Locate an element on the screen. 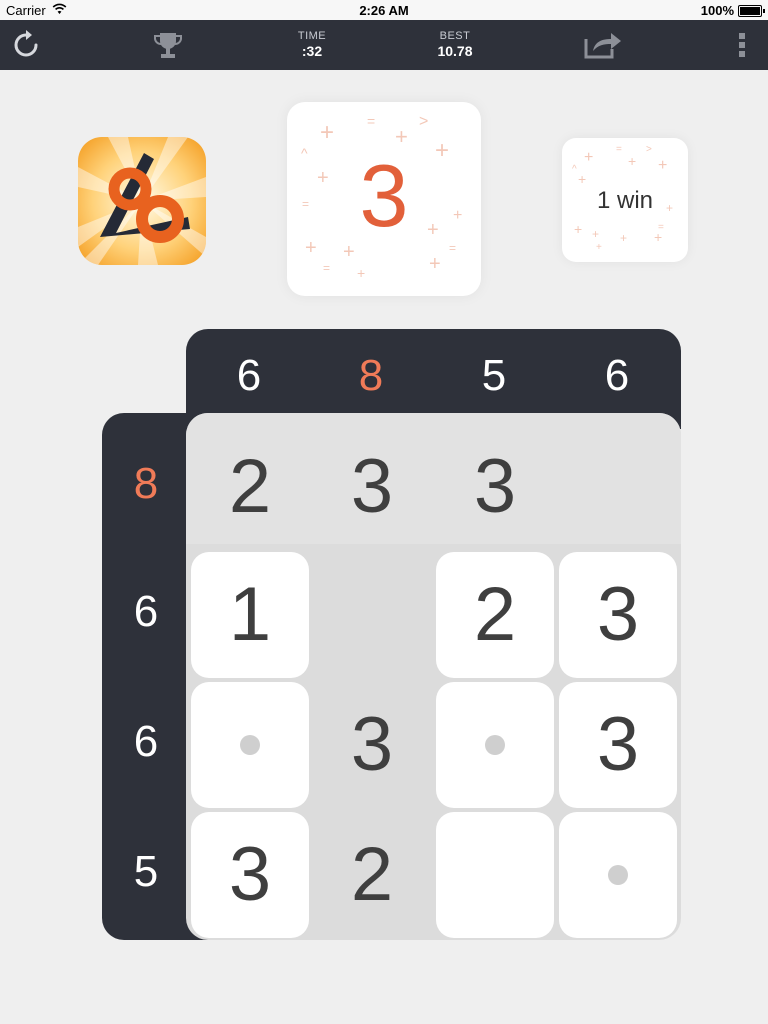 The height and width of the screenshot is (1024, 768). time-stat: TIME :32 is located at coordinates (312, 44).